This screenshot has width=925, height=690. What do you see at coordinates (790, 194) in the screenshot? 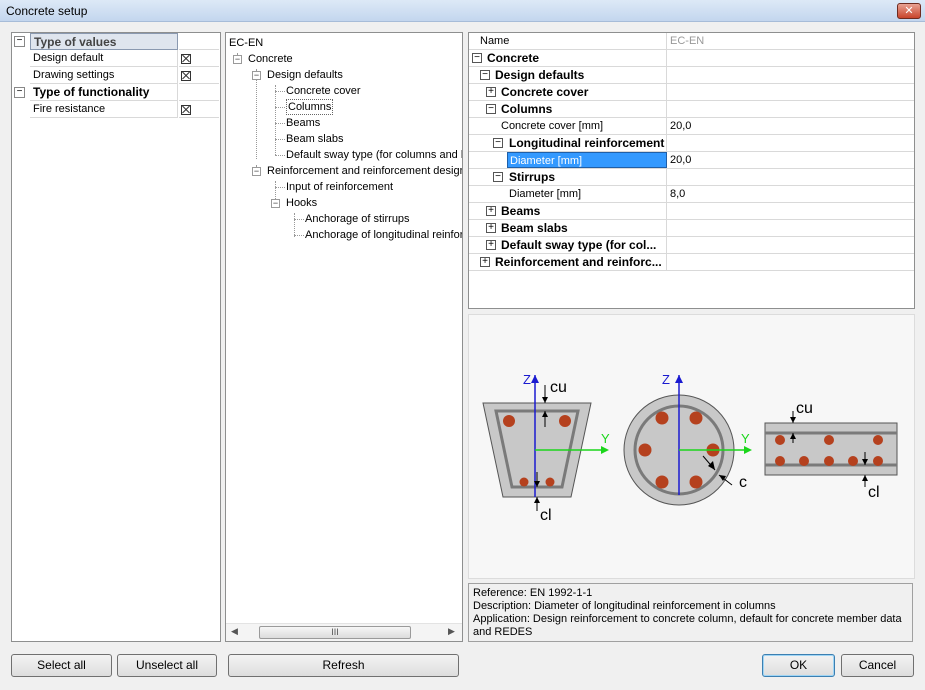
I see `stirrup-diameter-value: 8,0` at bounding box center [790, 194].